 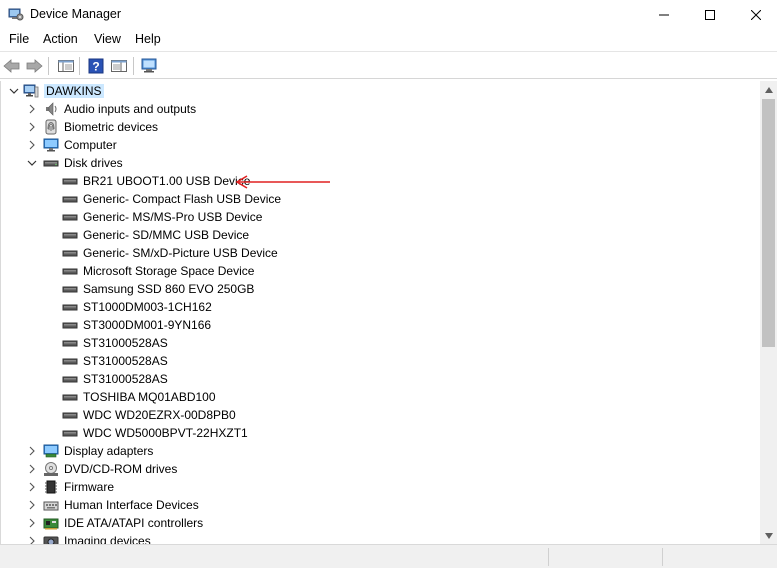 I want to click on scrollbar-thumb, so click(x=768, y=223).